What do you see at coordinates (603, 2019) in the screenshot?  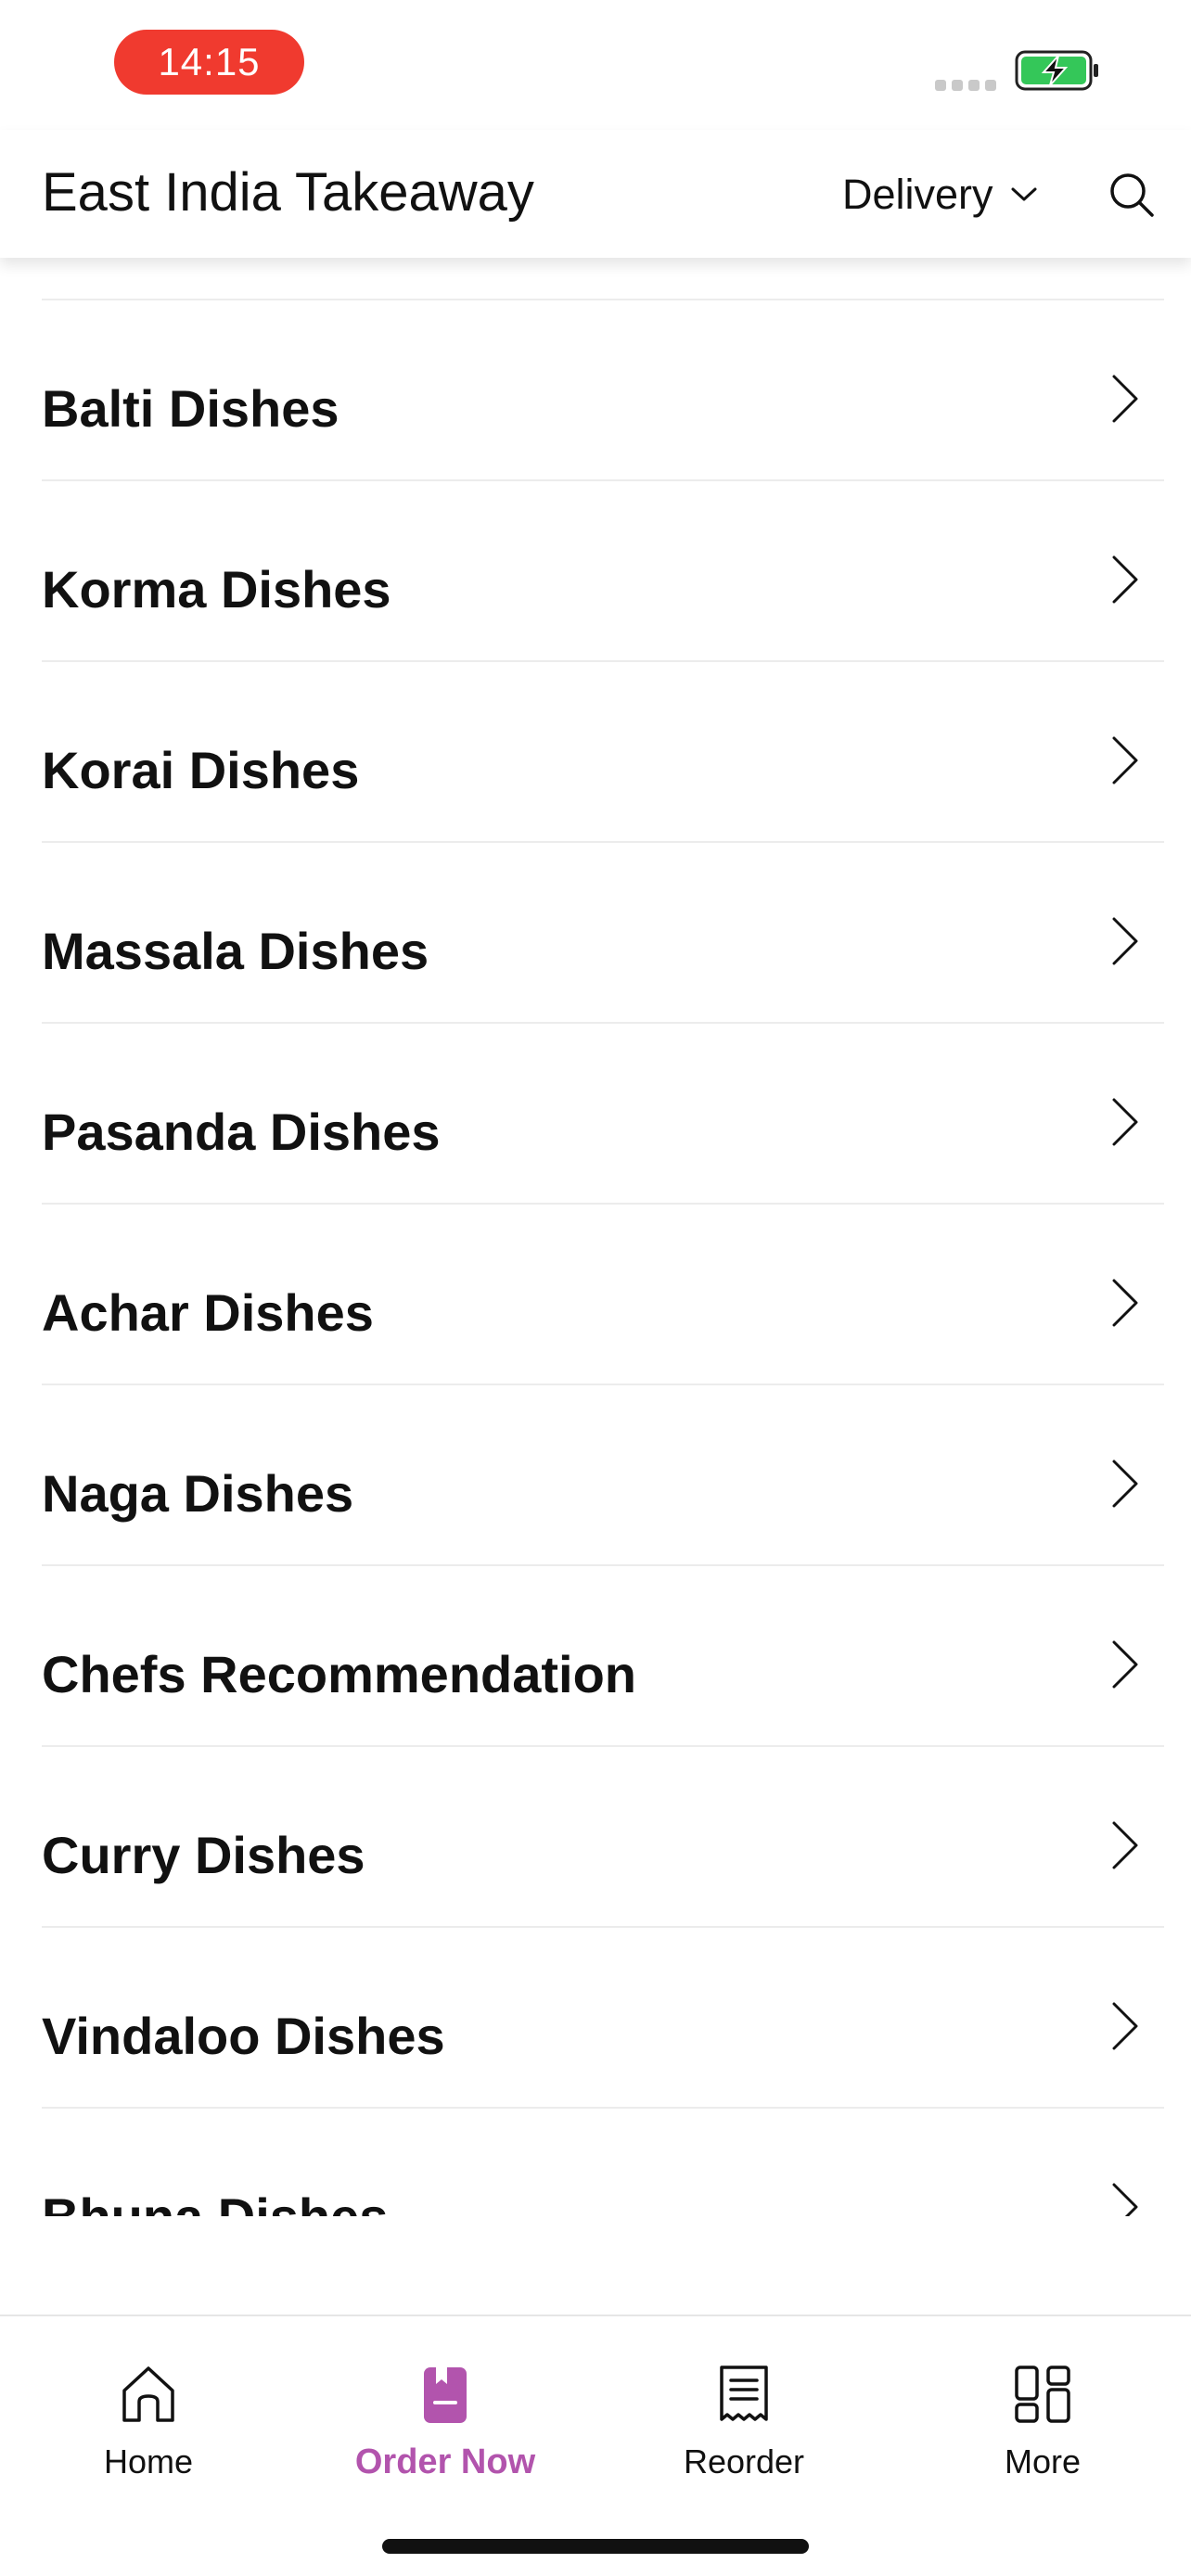 I see `category-item: Vindaloo Dishes` at bounding box center [603, 2019].